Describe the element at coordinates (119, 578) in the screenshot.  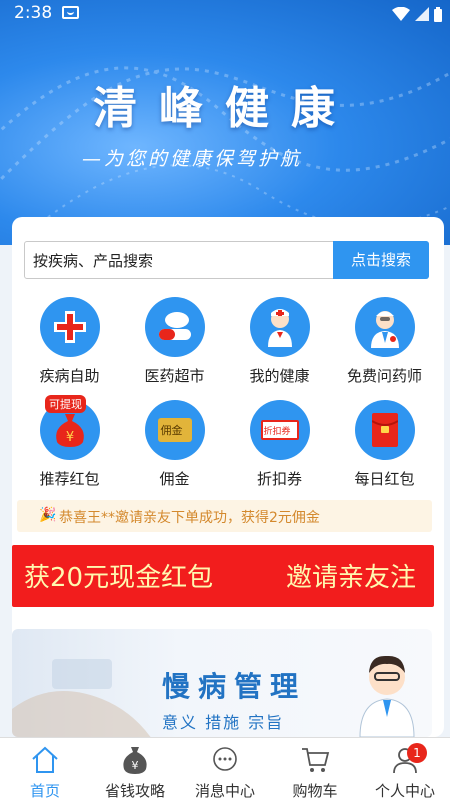
I see `promo-left-text: 获20元现金红包` at that location.